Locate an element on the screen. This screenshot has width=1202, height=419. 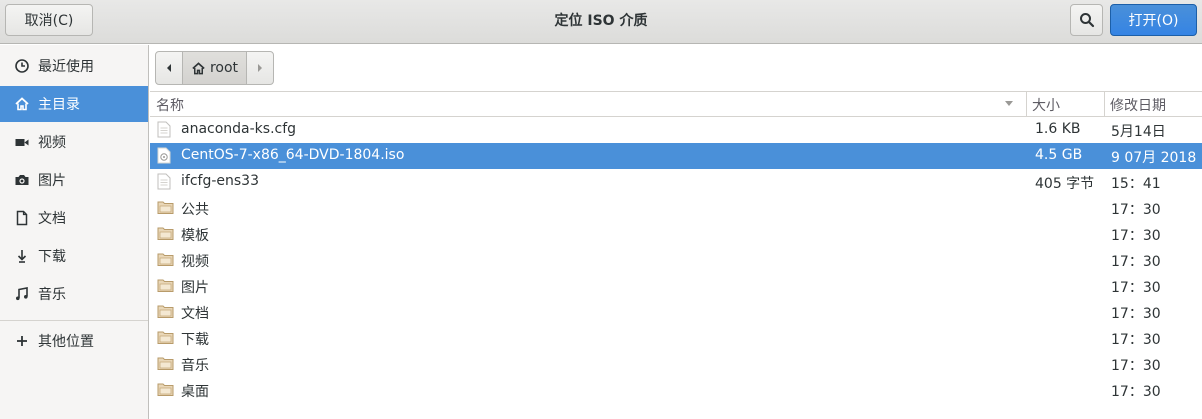
sidebar-item-recent: 最近使用 is located at coordinates (74, 66).